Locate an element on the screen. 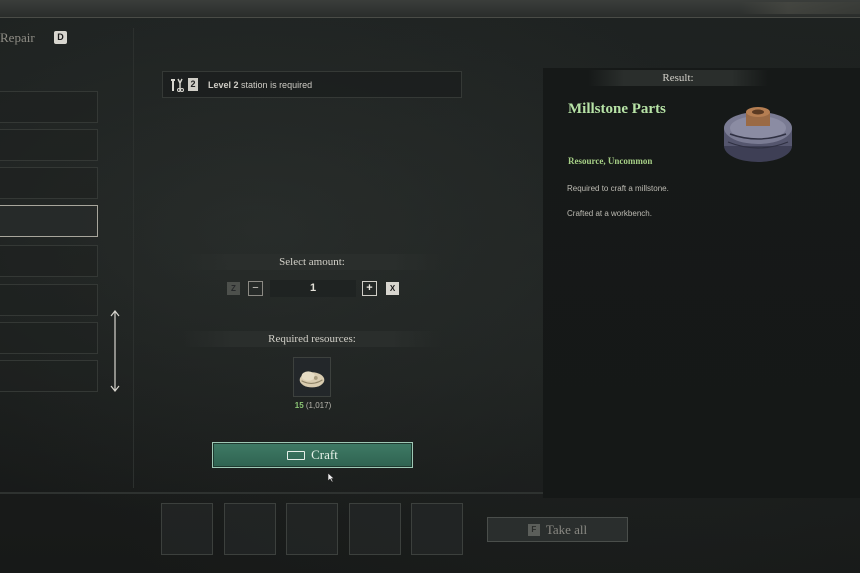  resource-count: 15 (1,017) is located at coordinates (313, 405).